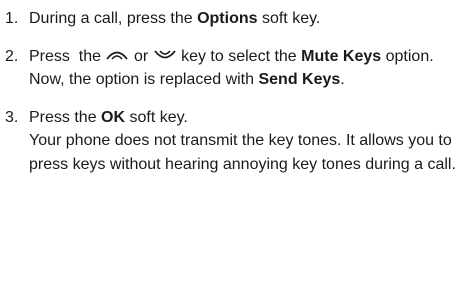  What do you see at coordinates (117, 55) in the screenshot?
I see `up-arrow-key-icon` at bounding box center [117, 55].